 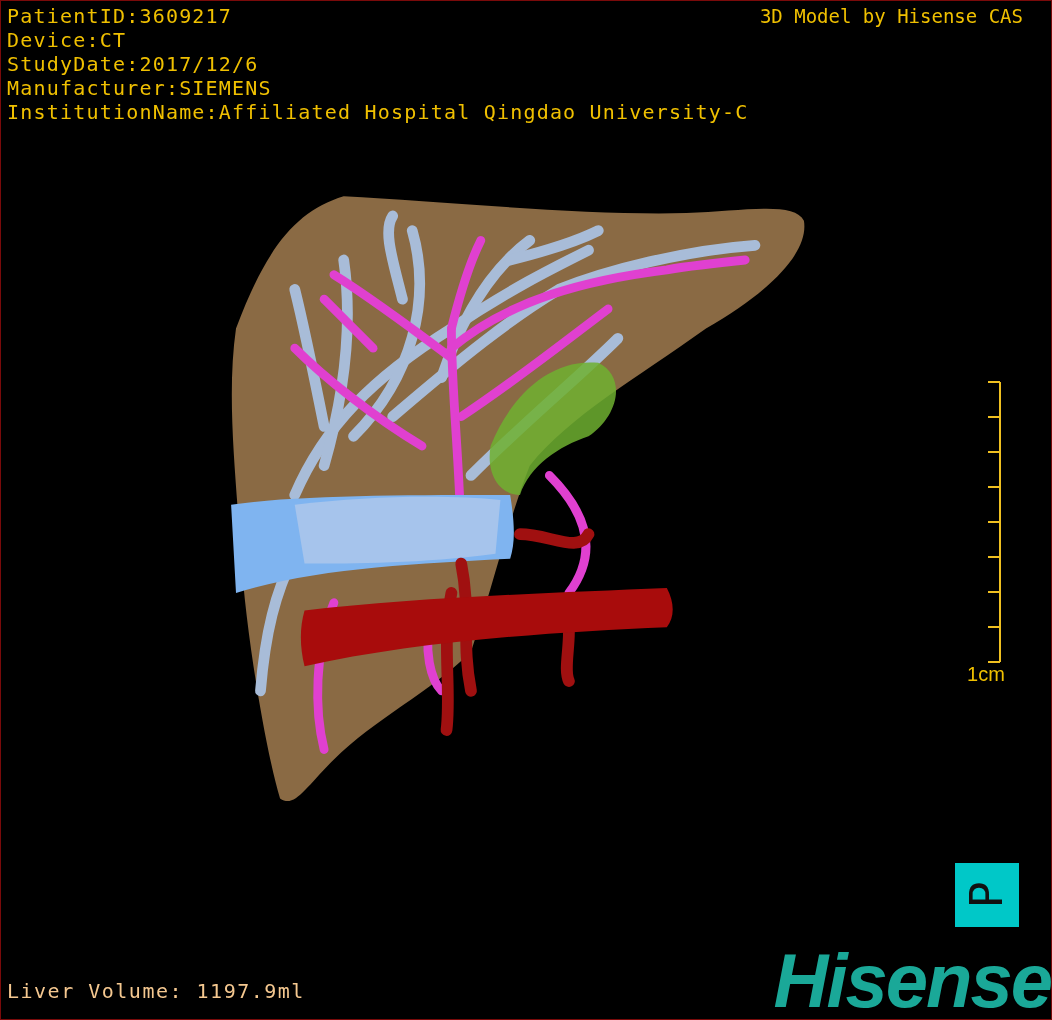 What do you see at coordinates (67, 40) in the screenshot?
I see `info-text: Device:CT` at bounding box center [67, 40].